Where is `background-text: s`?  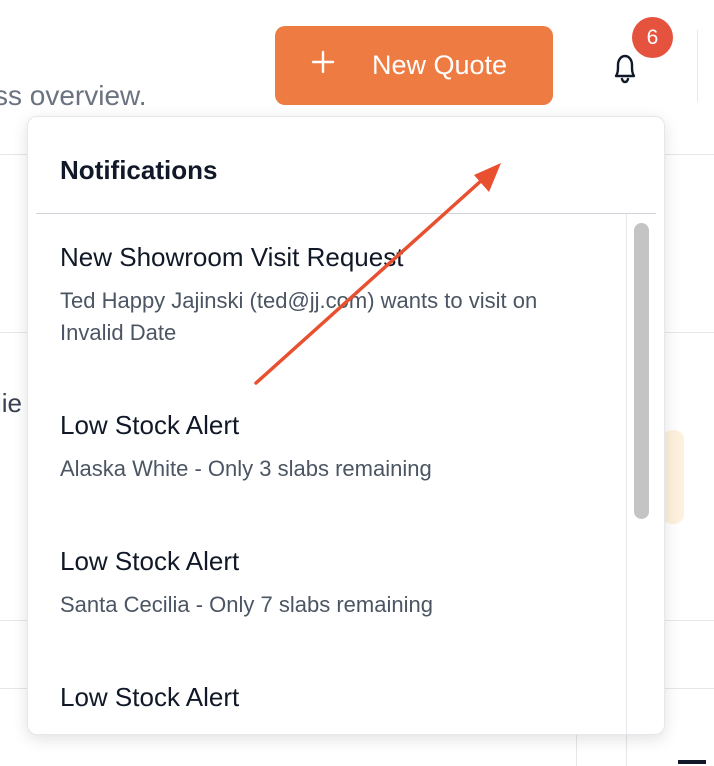 background-text: s is located at coordinates (0, 515).